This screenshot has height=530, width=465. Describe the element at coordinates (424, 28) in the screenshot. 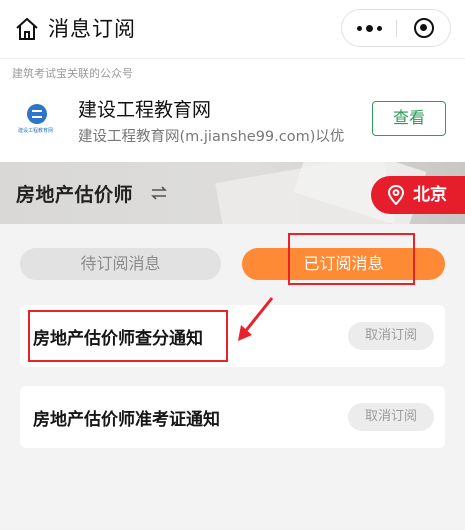

I see `close-target-icon` at that location.